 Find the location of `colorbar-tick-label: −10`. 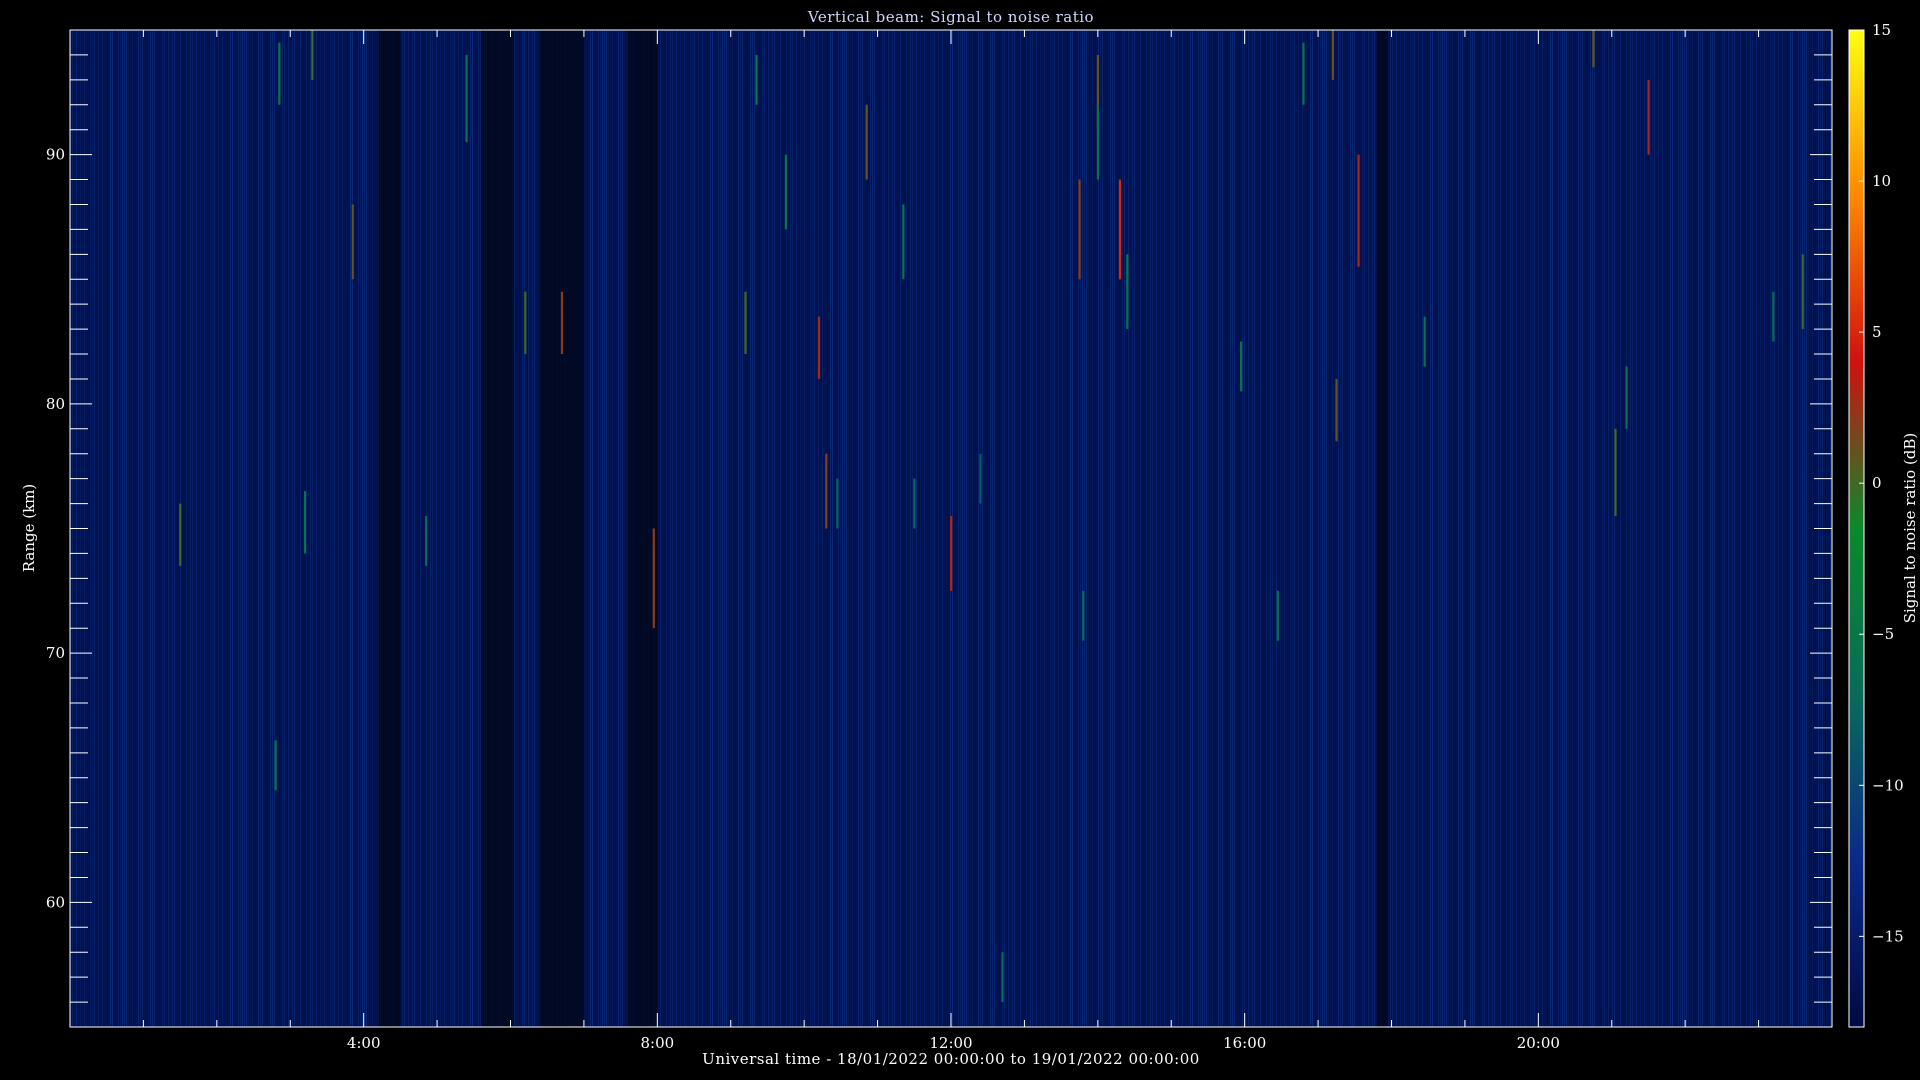

colorbar-tick-label: −10 is located at coordinates (1888, 785).